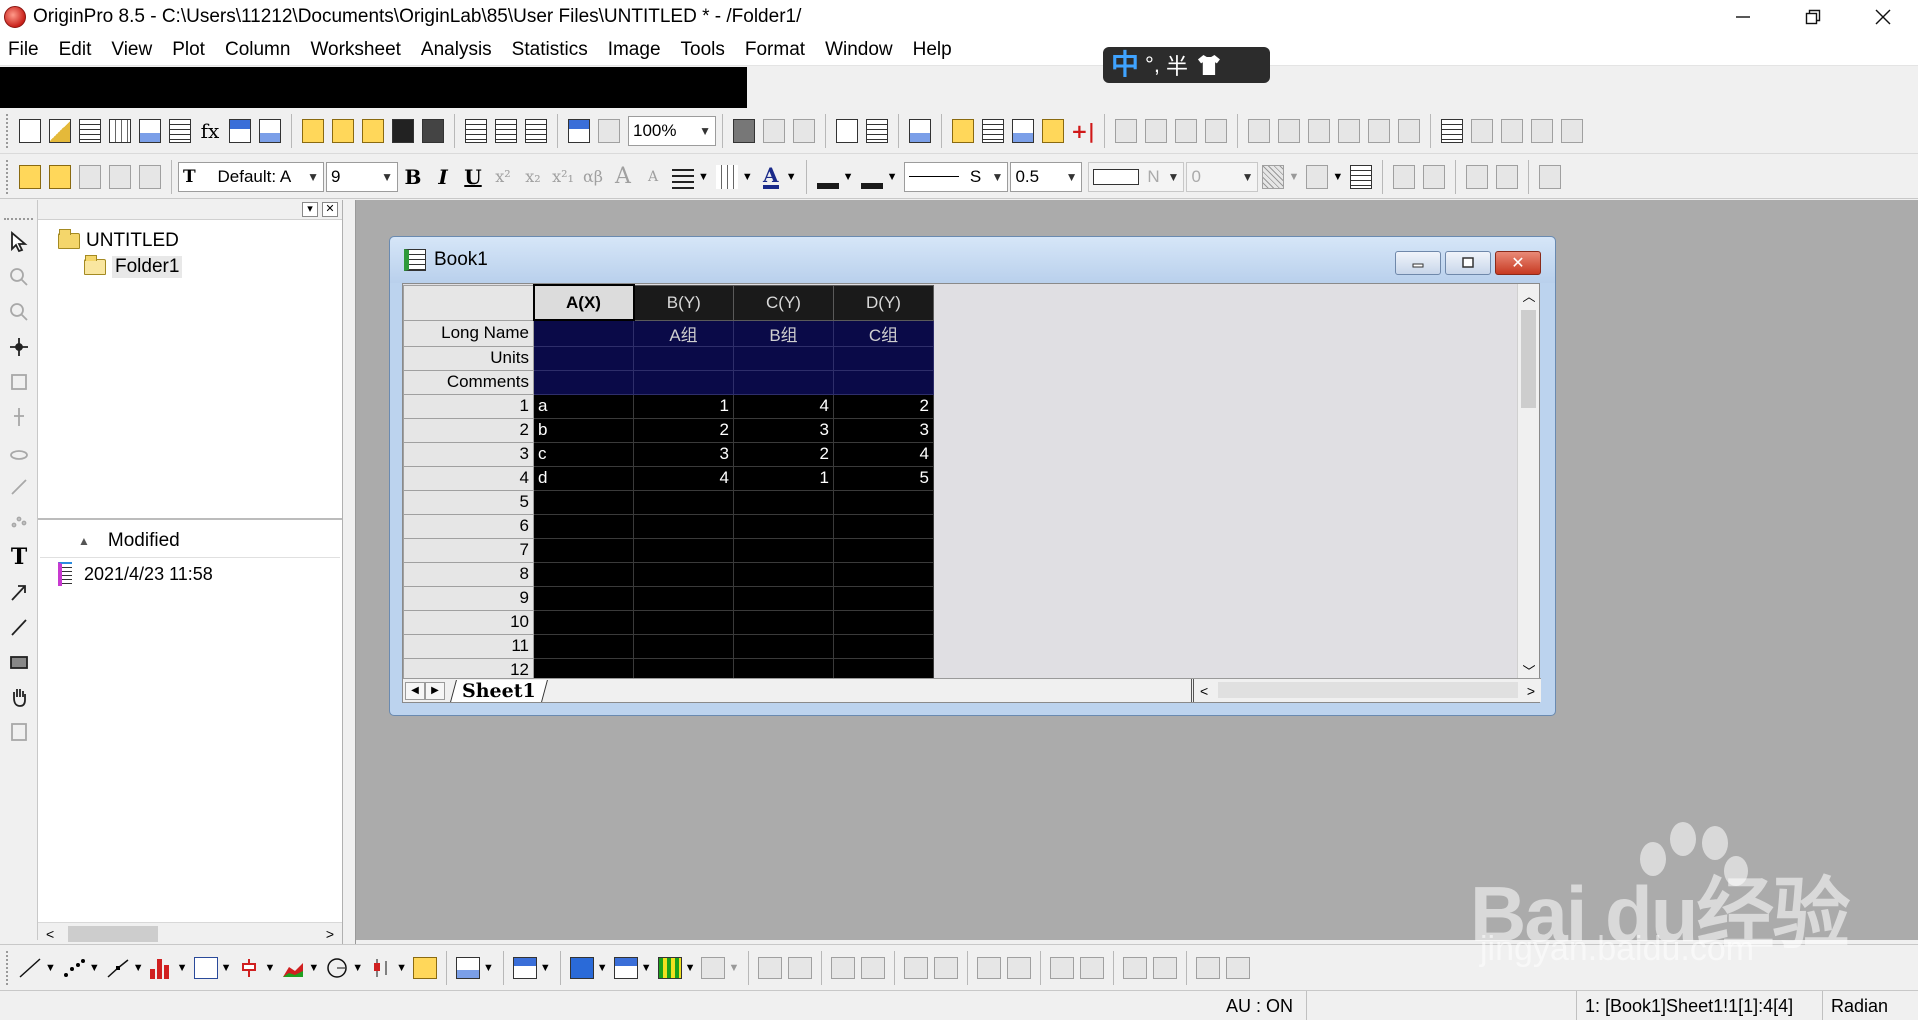 Image resolution: width=1918 pixels, height=1020 pixels. What do you see at coordinates (1531, 691) in the screenshot?
I see `scroll-right-icon: >` at bounding box center [1531, 691].